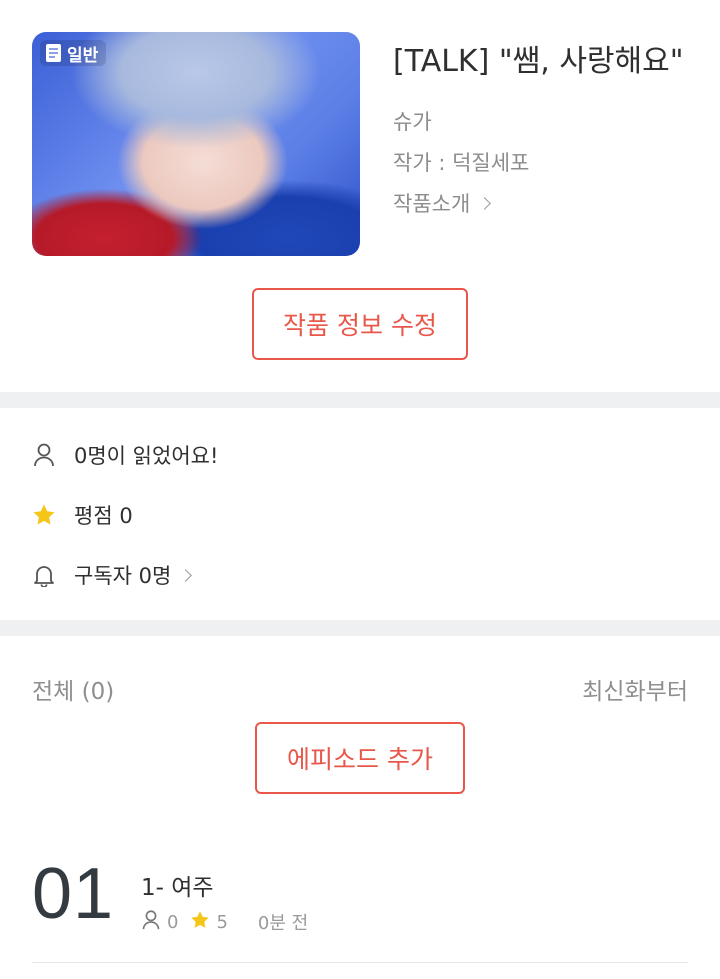  I want to click on episode-rating: 5, so click(222, 922).